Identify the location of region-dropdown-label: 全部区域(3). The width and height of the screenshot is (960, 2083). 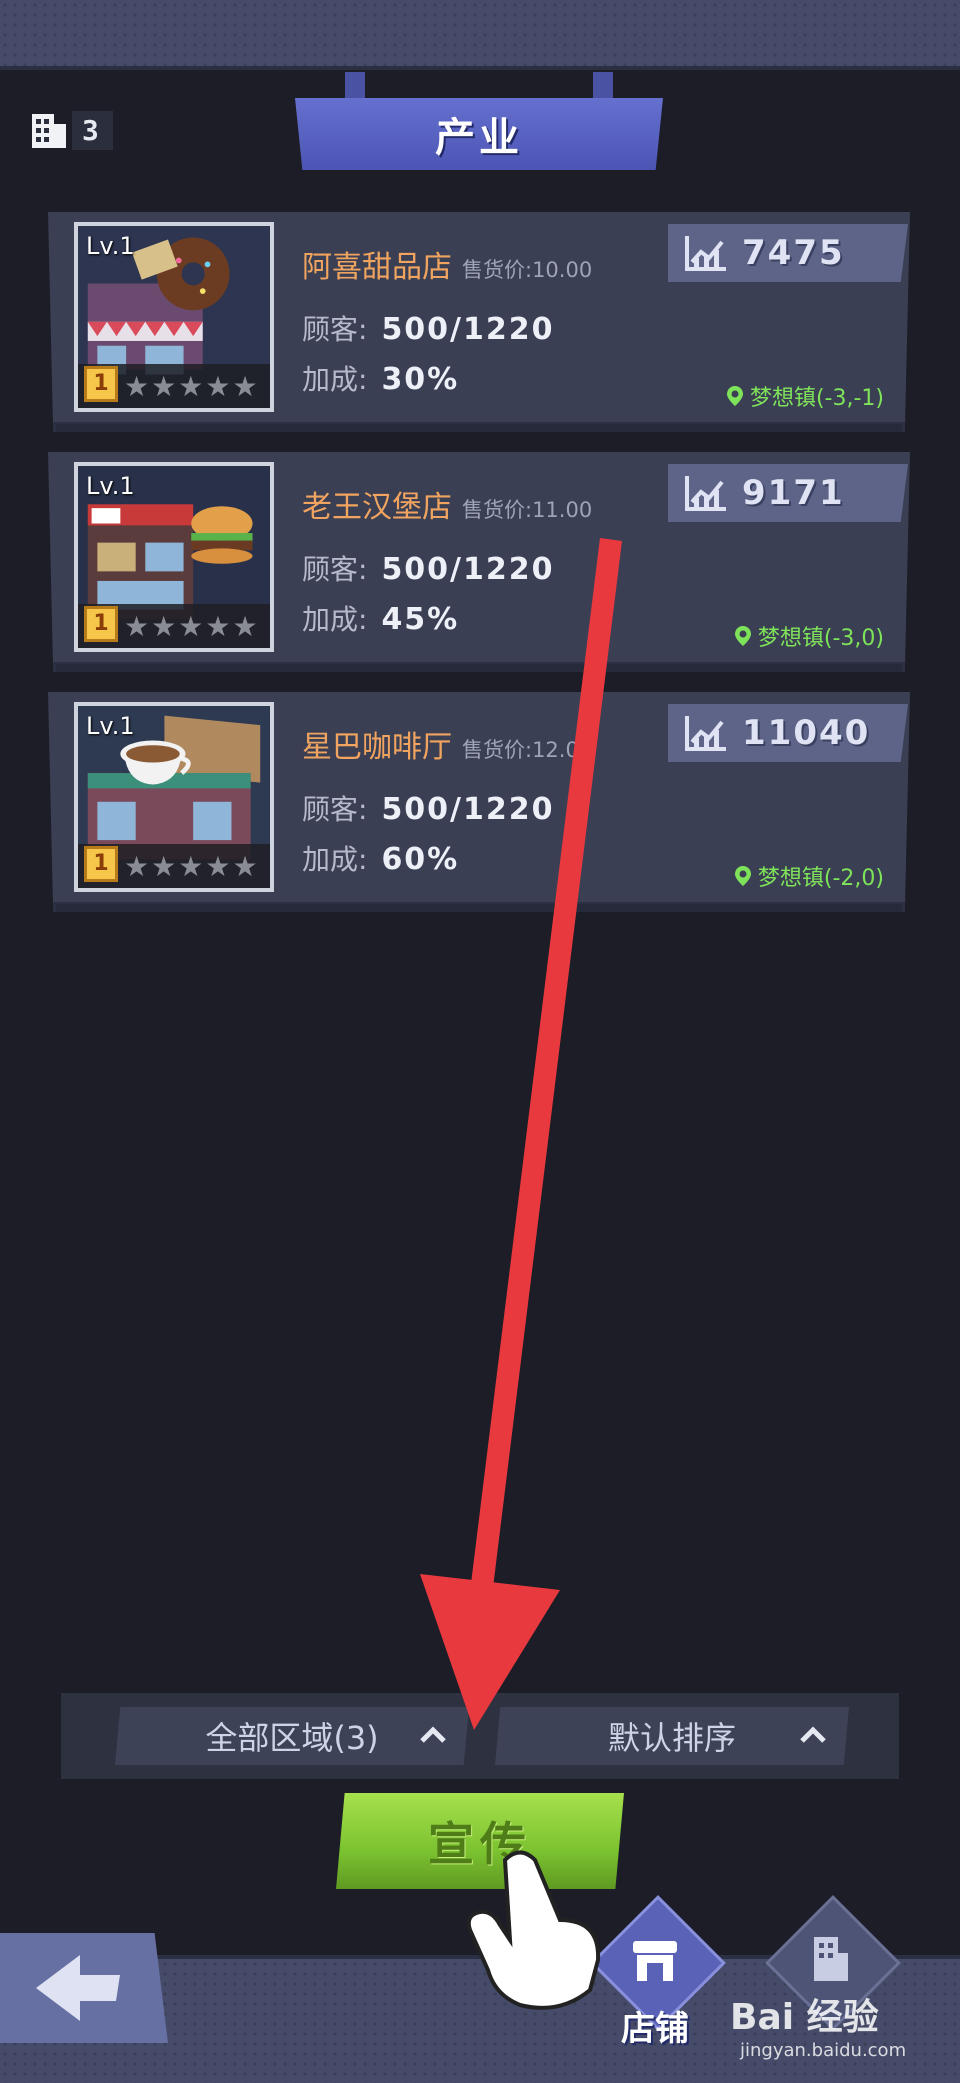
(292, 1738).